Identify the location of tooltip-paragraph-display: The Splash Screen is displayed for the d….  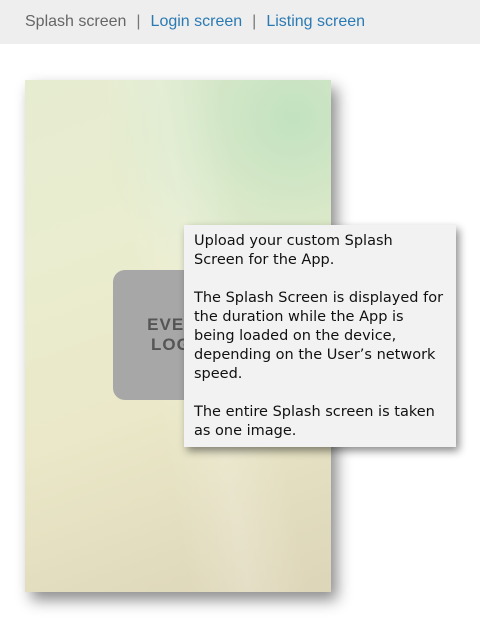
(319, 336).